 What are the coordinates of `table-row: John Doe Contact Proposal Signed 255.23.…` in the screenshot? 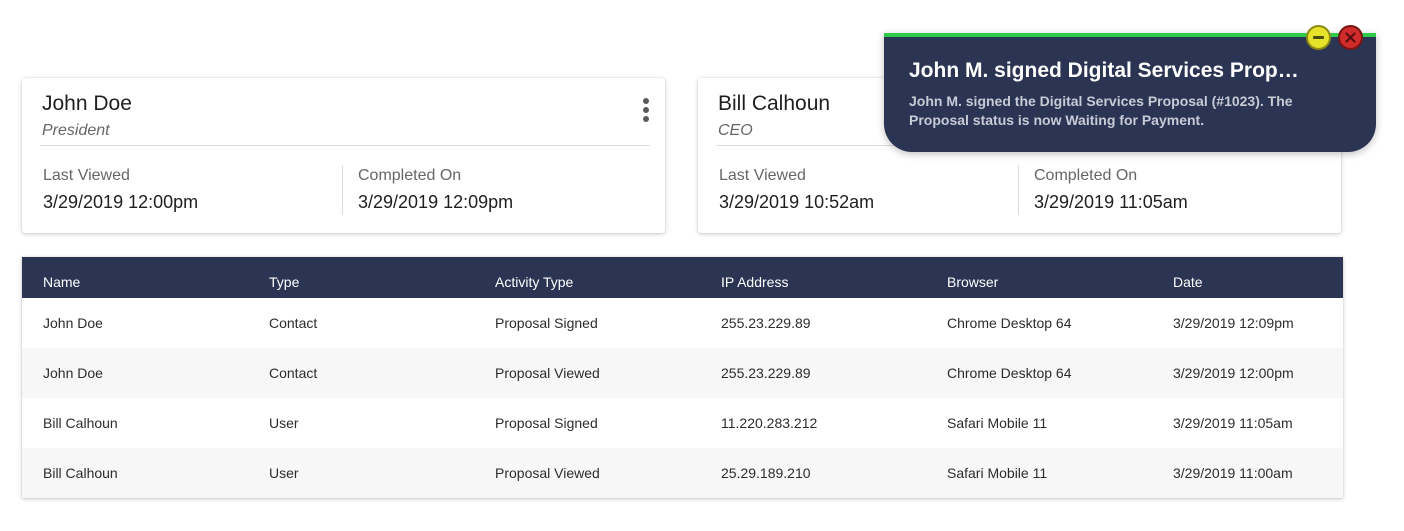 It's located at (682, 323).